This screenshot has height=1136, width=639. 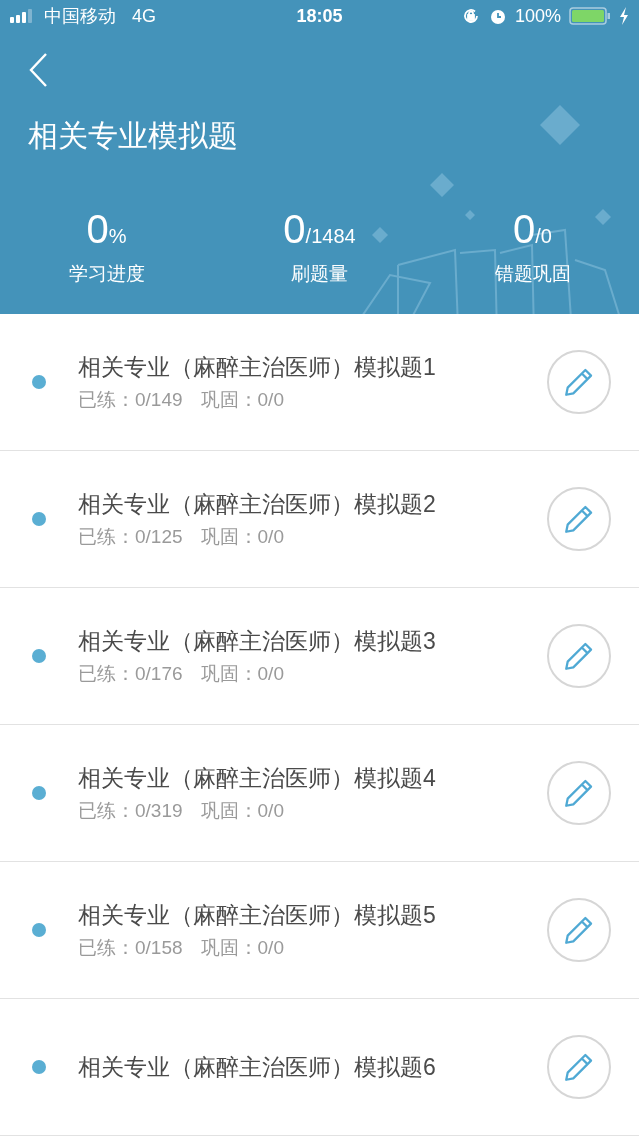 What do you see at coordinates (130, 674) in the screenshot?
I see `practiced-count: 已练：0/176` at bounding box center [130, 674].